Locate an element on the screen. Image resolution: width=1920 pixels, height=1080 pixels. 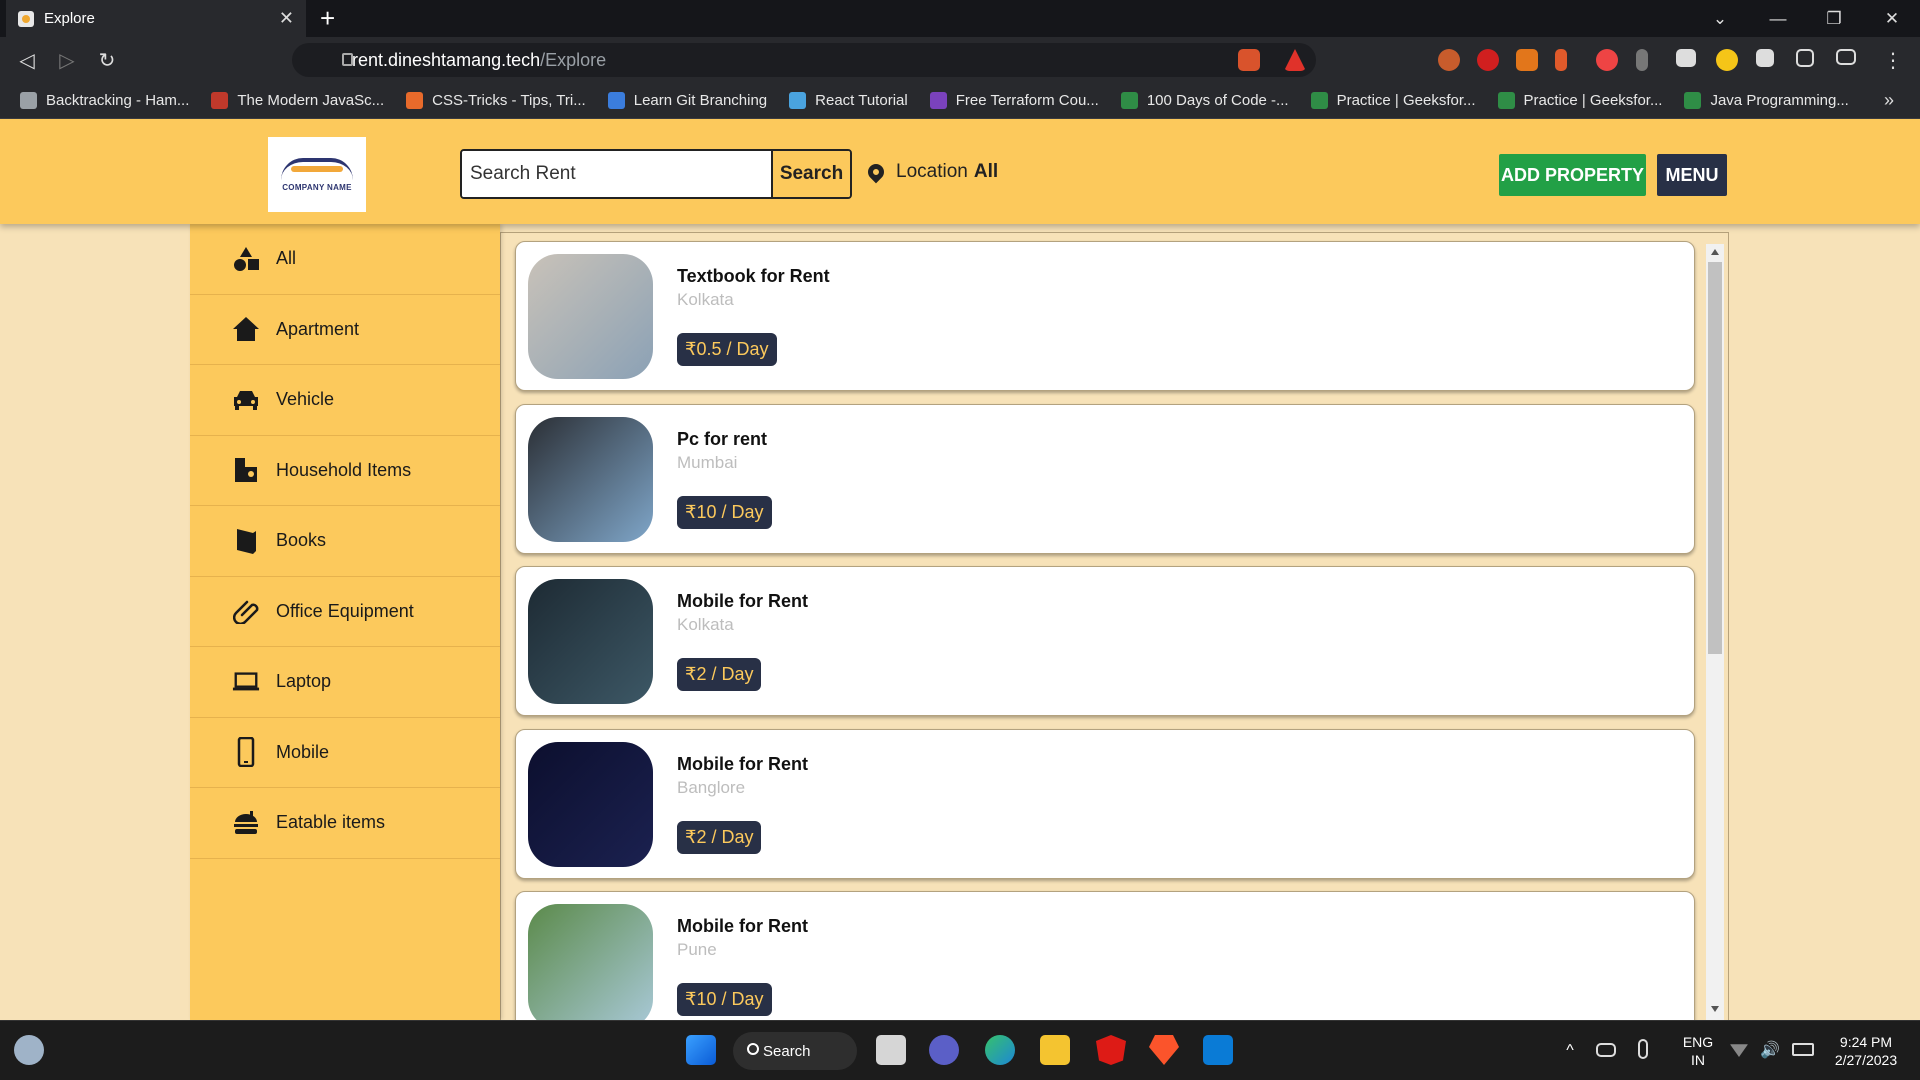
category-label: Office Equipment is located at coordinates (345, 610).